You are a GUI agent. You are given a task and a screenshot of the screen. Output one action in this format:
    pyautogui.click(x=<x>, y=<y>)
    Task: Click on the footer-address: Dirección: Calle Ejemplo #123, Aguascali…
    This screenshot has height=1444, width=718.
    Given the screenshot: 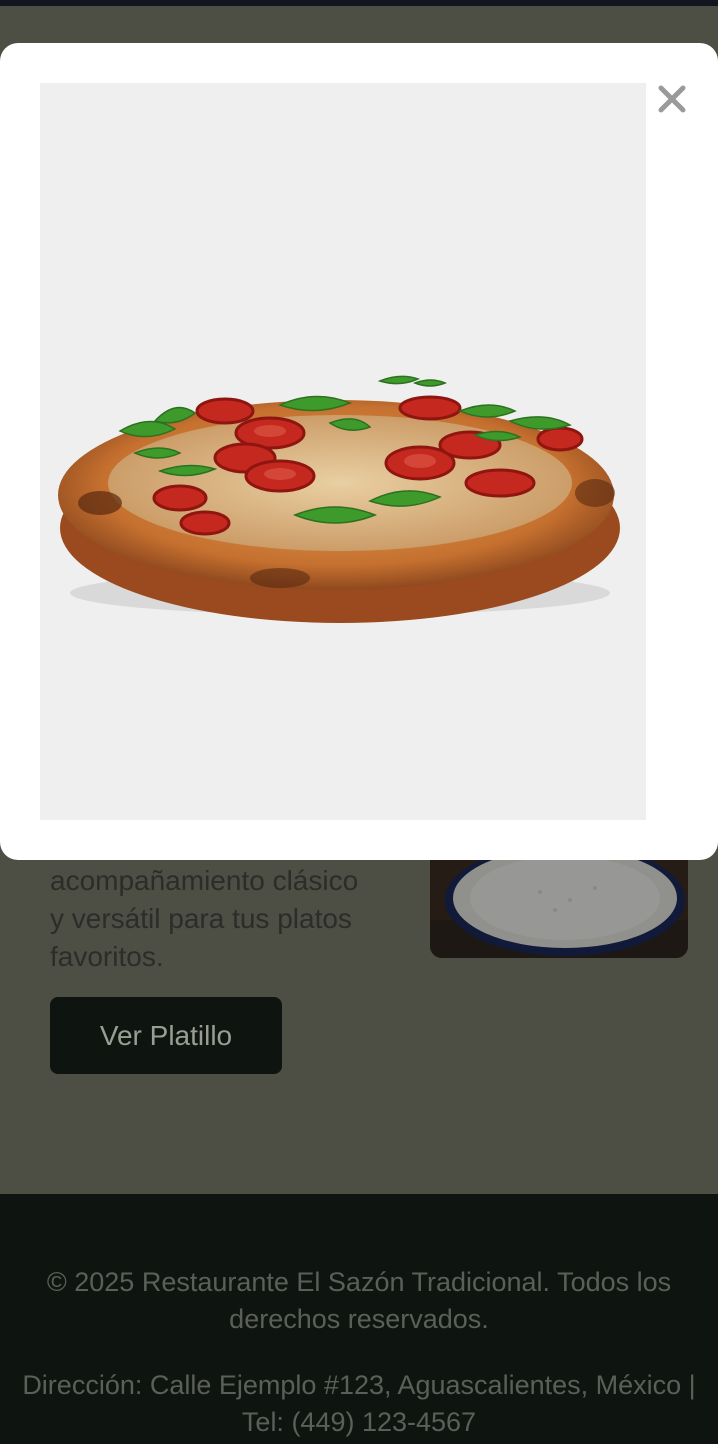 What is the action you would take?
    pyautogui.click(x=359, y=1403)
    